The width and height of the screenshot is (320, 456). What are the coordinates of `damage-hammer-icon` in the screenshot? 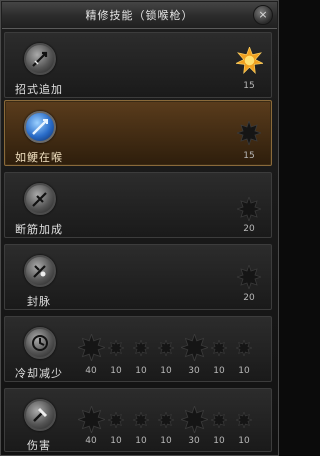 It's located at (40, 415).